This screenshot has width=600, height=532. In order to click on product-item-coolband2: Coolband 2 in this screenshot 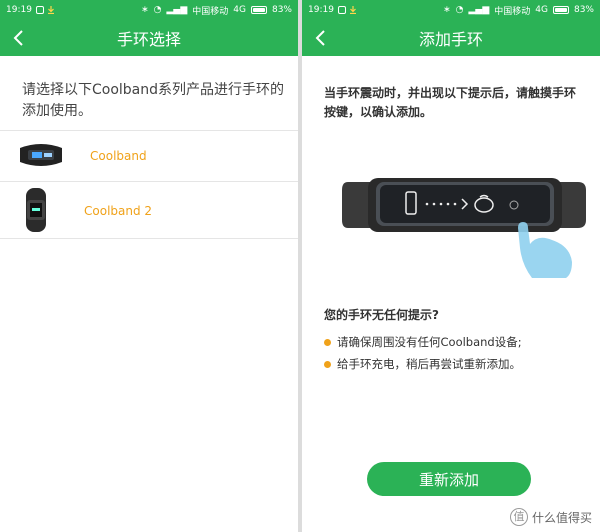, I will do `click(149, 210)`.